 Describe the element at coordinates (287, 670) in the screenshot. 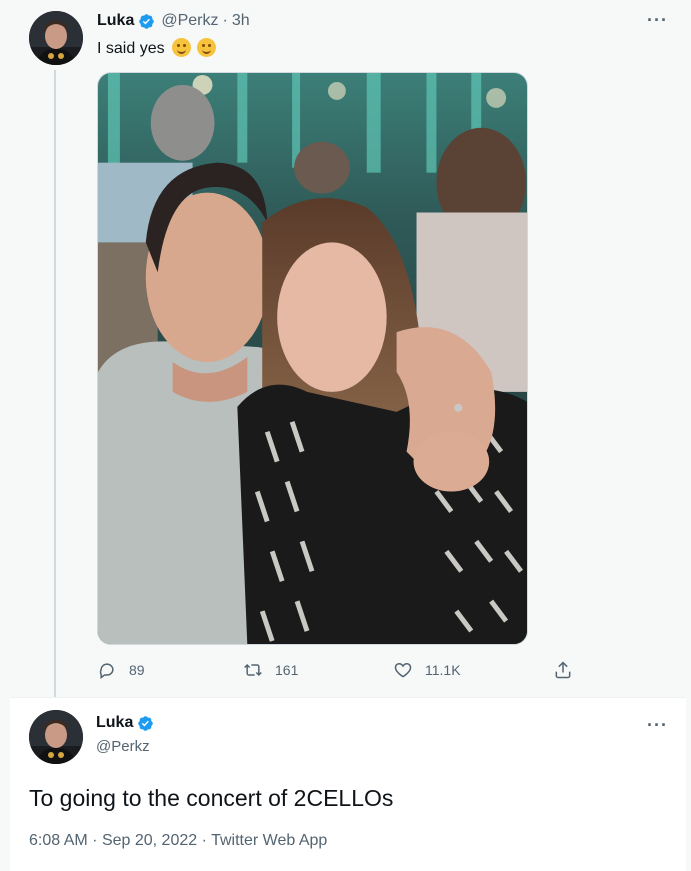

I see `retweet-count: 161` at that location.